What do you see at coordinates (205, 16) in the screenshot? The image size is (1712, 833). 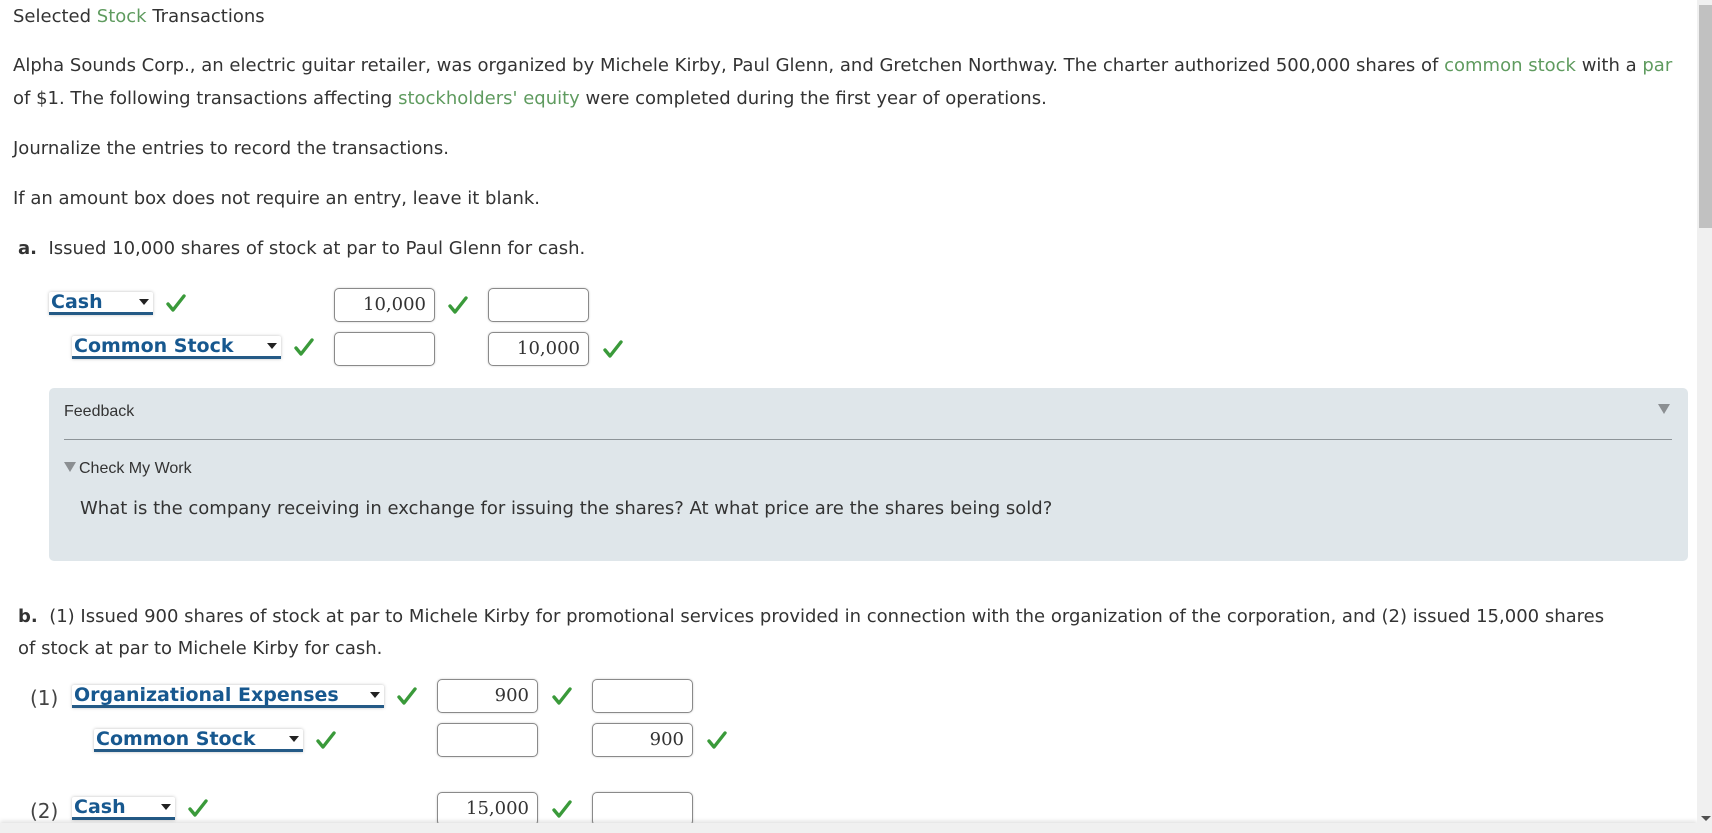 I see `title-text-end: Transactions` at bounding box center [205, 16].